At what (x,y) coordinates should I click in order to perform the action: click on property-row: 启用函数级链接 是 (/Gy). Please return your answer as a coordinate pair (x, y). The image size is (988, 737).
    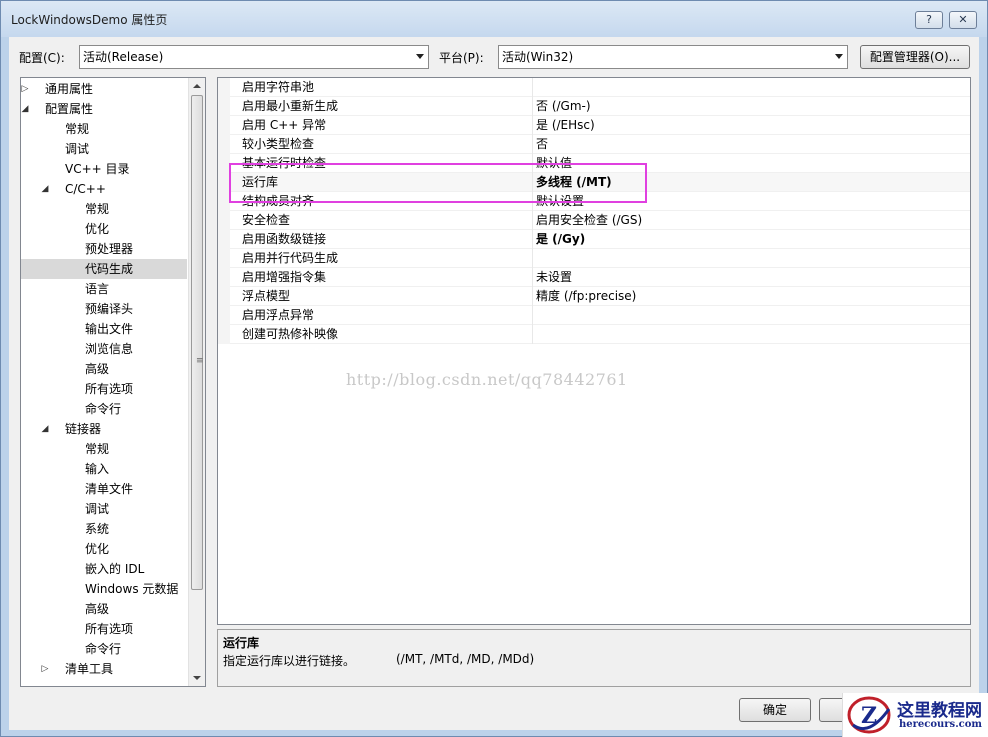
    Looking at the image, I should click on (594, 239).